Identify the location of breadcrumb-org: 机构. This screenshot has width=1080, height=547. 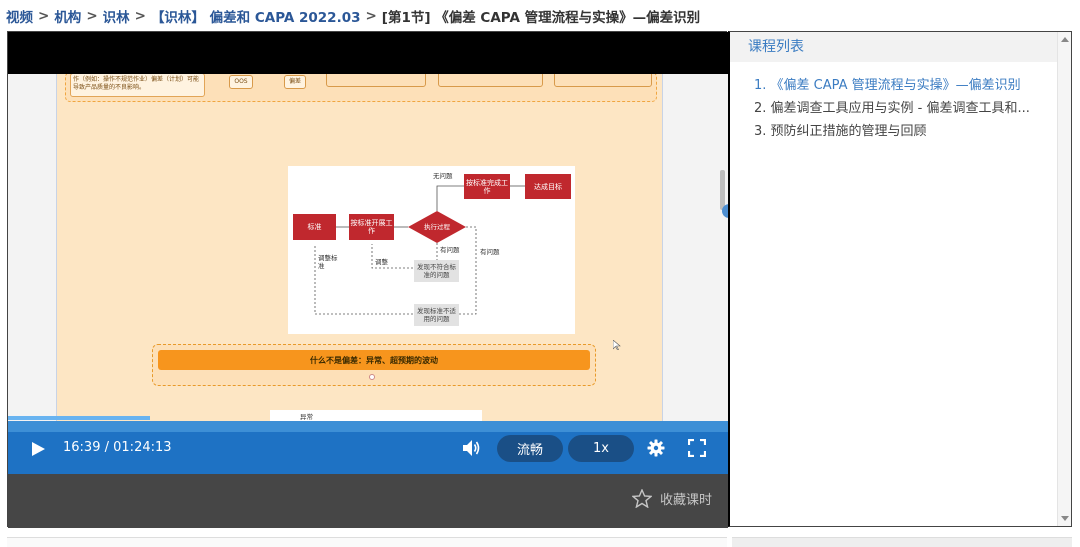
(67, 16).